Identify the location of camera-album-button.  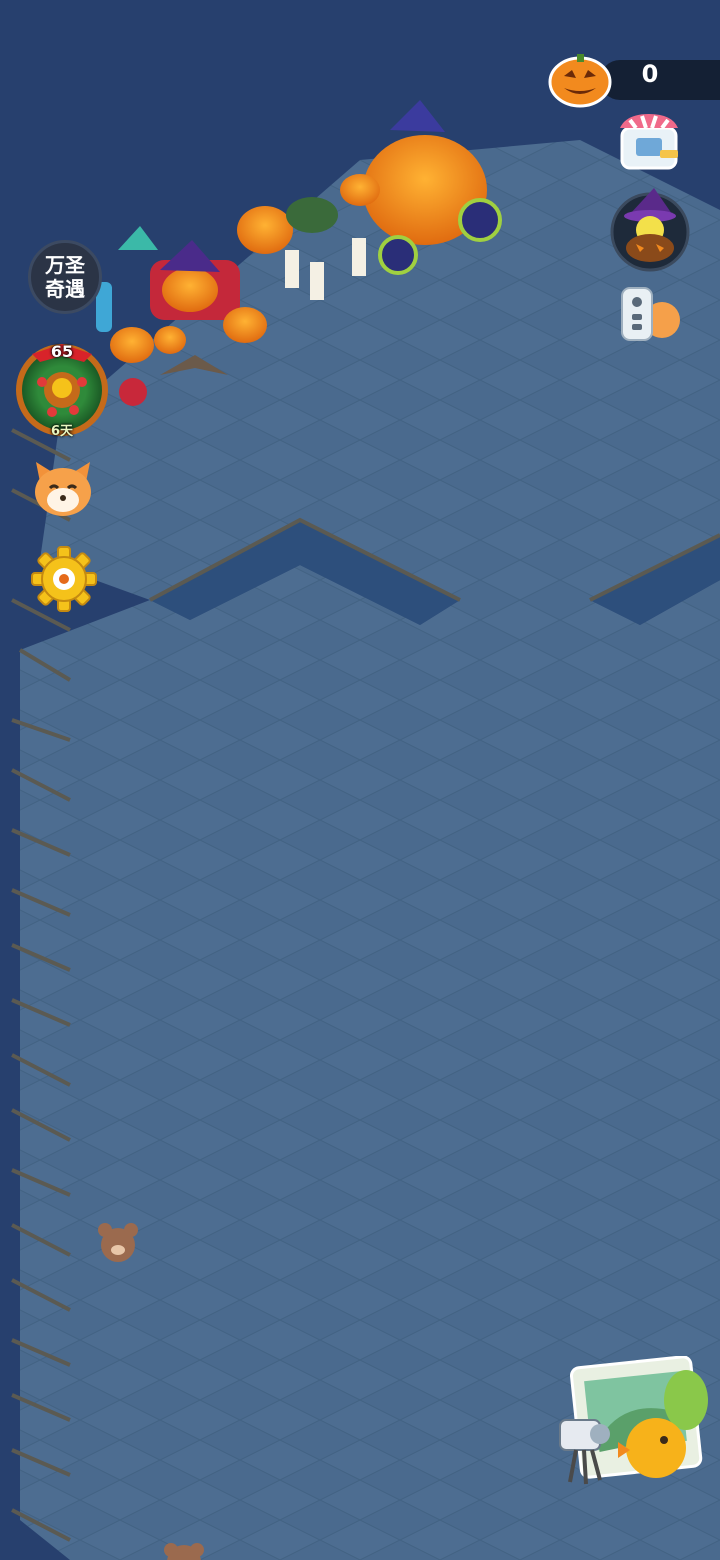
(634, 1422).